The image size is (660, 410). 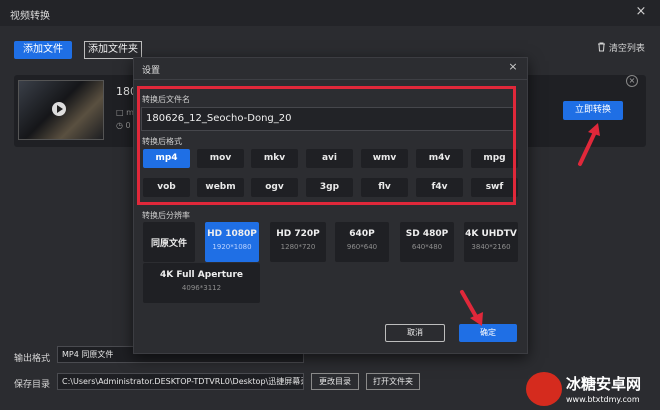 What do you see at coordinates (32, 385) in the screenshot?
I see `save-dir-label: 保存目录` at bounding box center [32, 385].